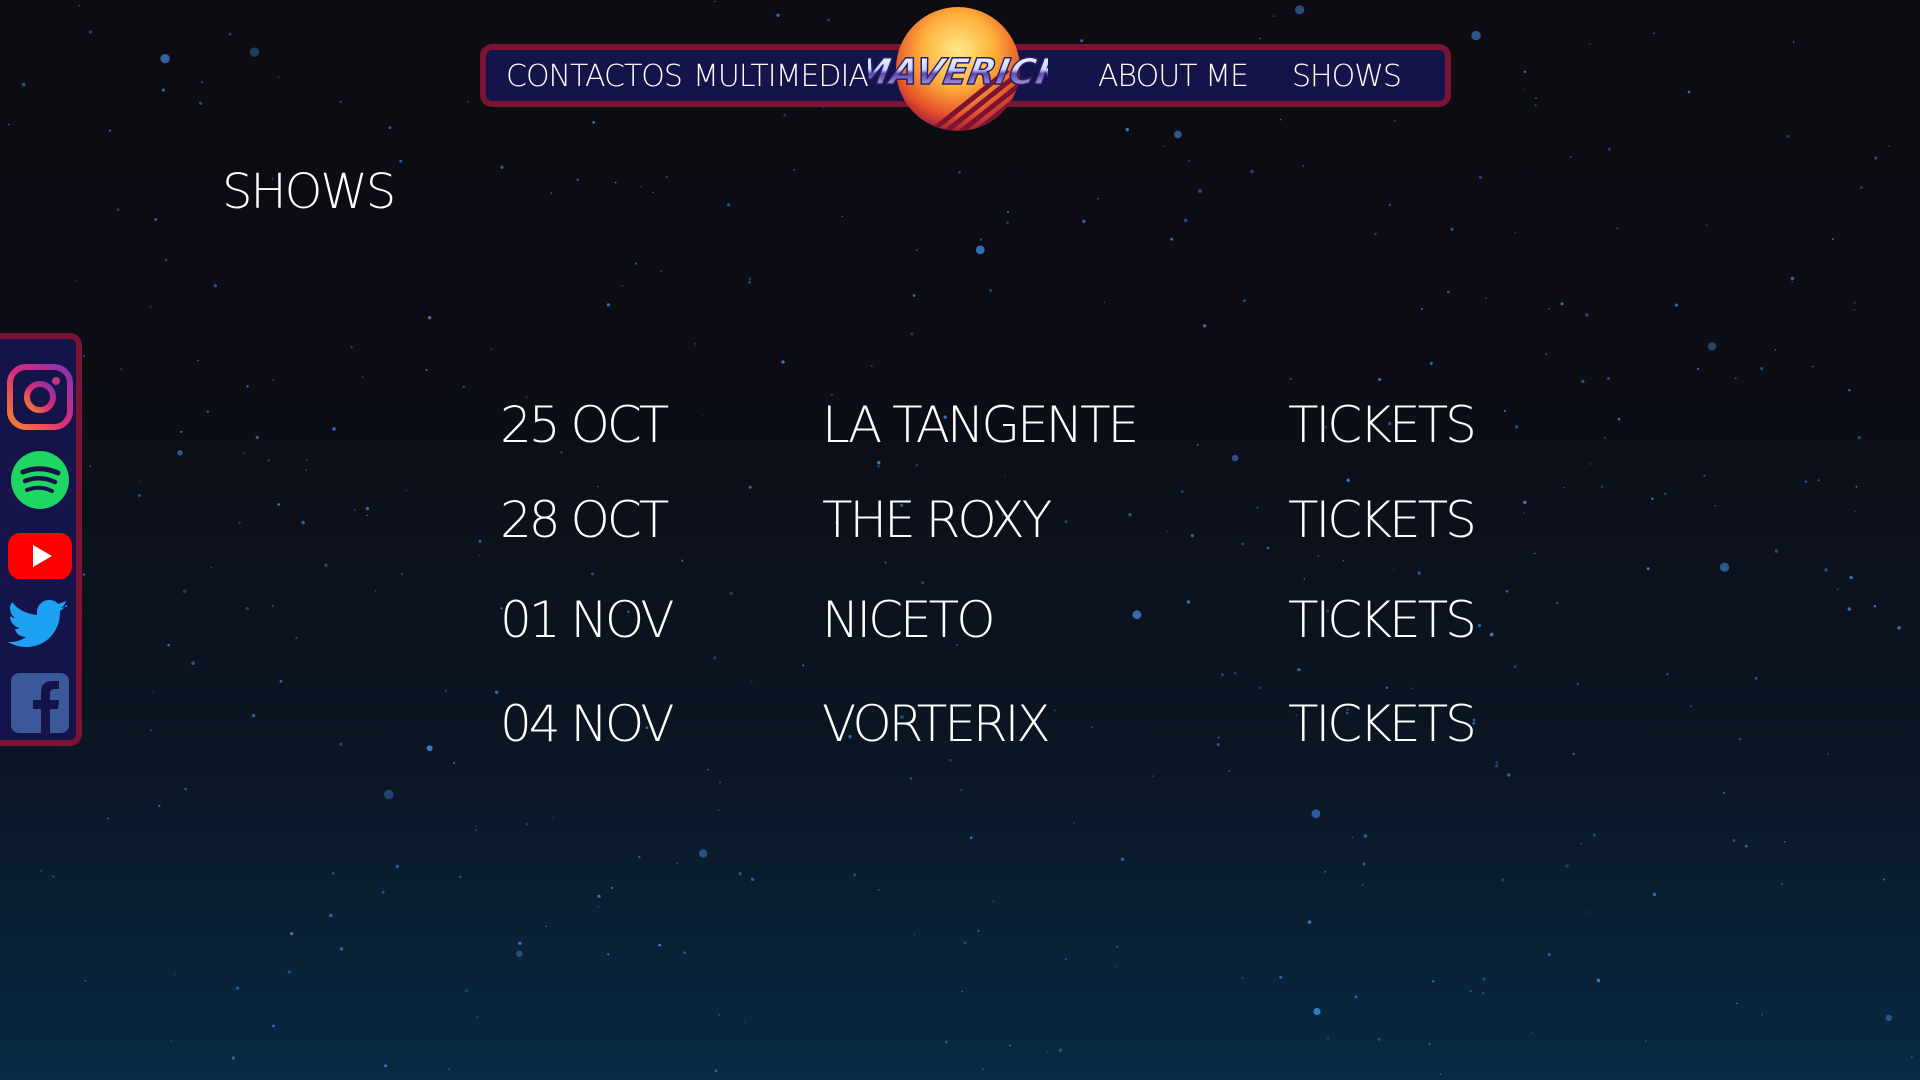  Describe the element at coordinates (958, 71) in the screenshot. I see `logo-text: MAVERICK` at that location.